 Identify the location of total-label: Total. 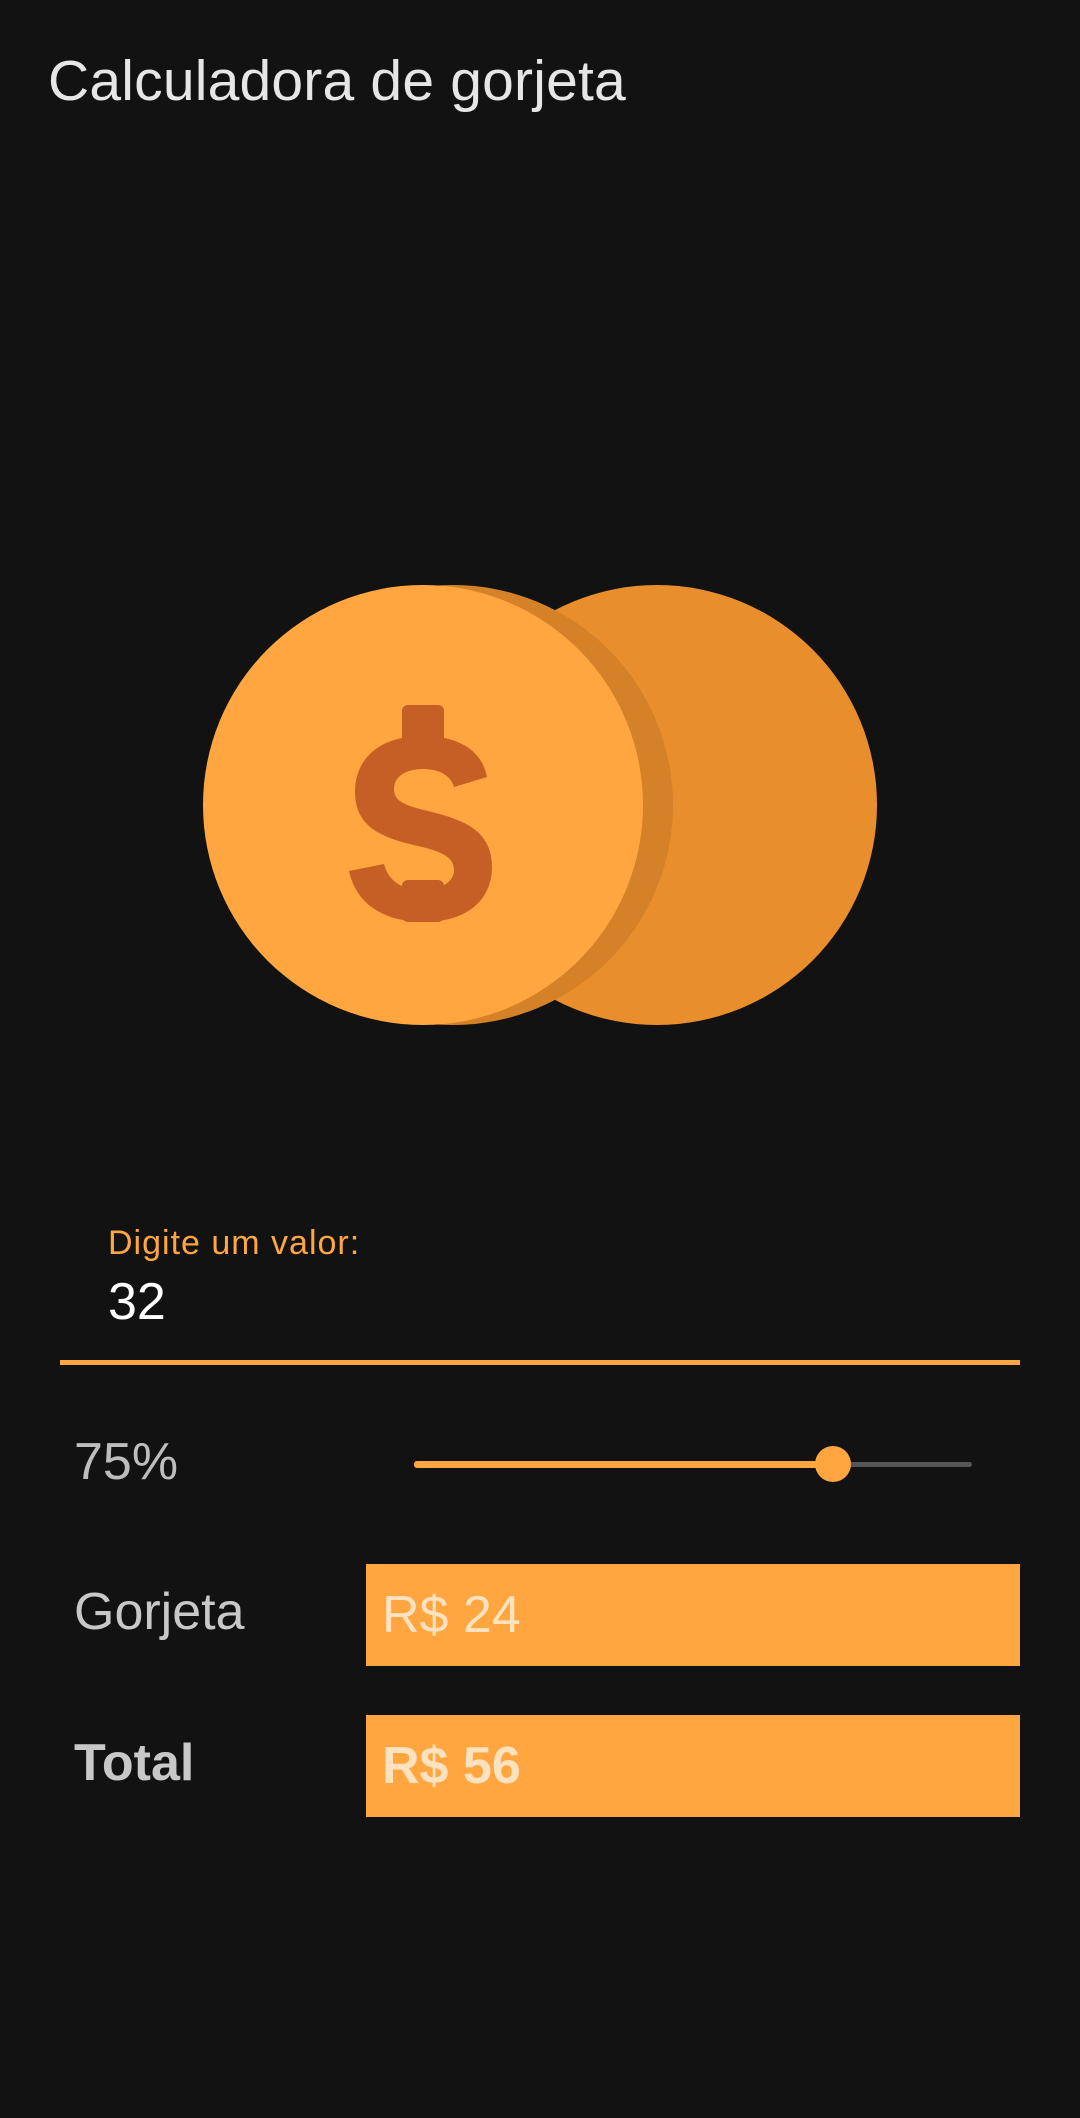
(134, 1763).